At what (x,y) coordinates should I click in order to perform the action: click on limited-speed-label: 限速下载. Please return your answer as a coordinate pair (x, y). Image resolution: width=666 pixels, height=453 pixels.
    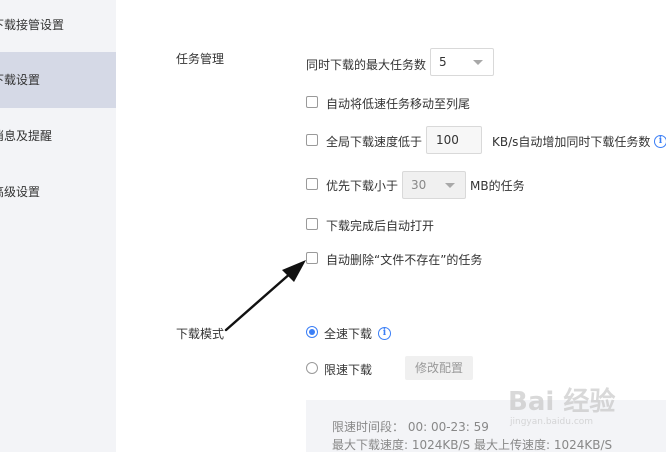
    Looking at the image, I should click on (348, 370).